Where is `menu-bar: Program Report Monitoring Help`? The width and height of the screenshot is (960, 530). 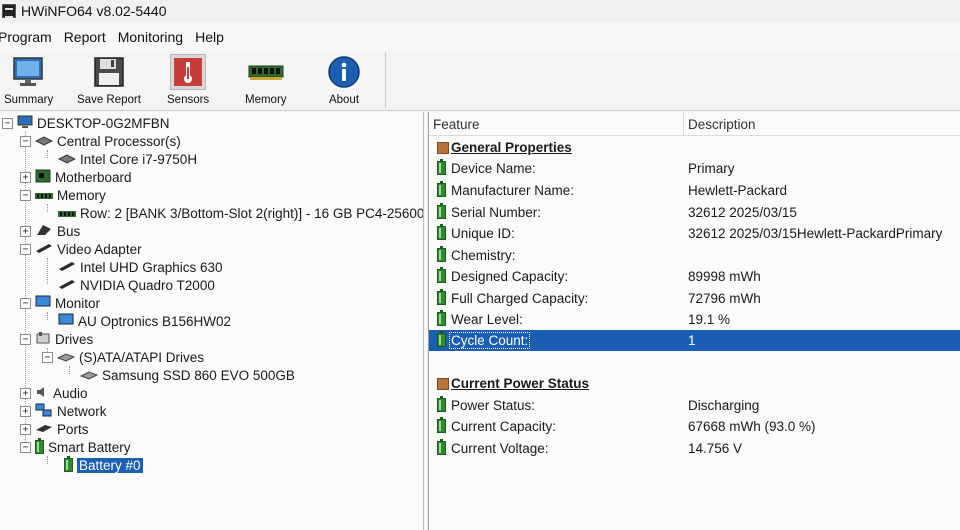 menu-bar: Program Report Monitoring Help is located at coordinates (480, 37).